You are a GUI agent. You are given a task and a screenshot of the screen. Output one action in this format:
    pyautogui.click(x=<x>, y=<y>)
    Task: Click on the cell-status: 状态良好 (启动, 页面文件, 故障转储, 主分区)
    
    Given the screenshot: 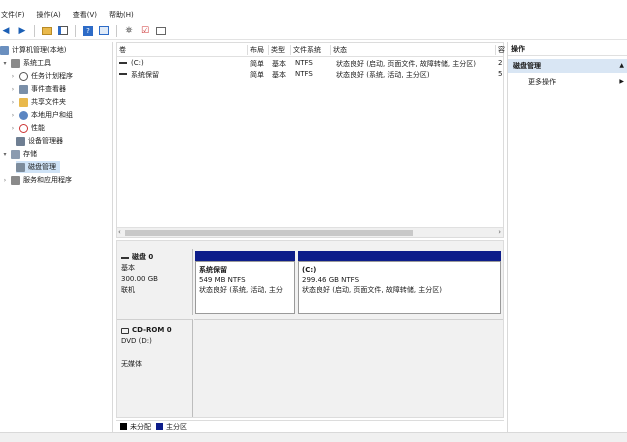 What is the action you would take?
    pyautogui.click(x=406, y=64)
    